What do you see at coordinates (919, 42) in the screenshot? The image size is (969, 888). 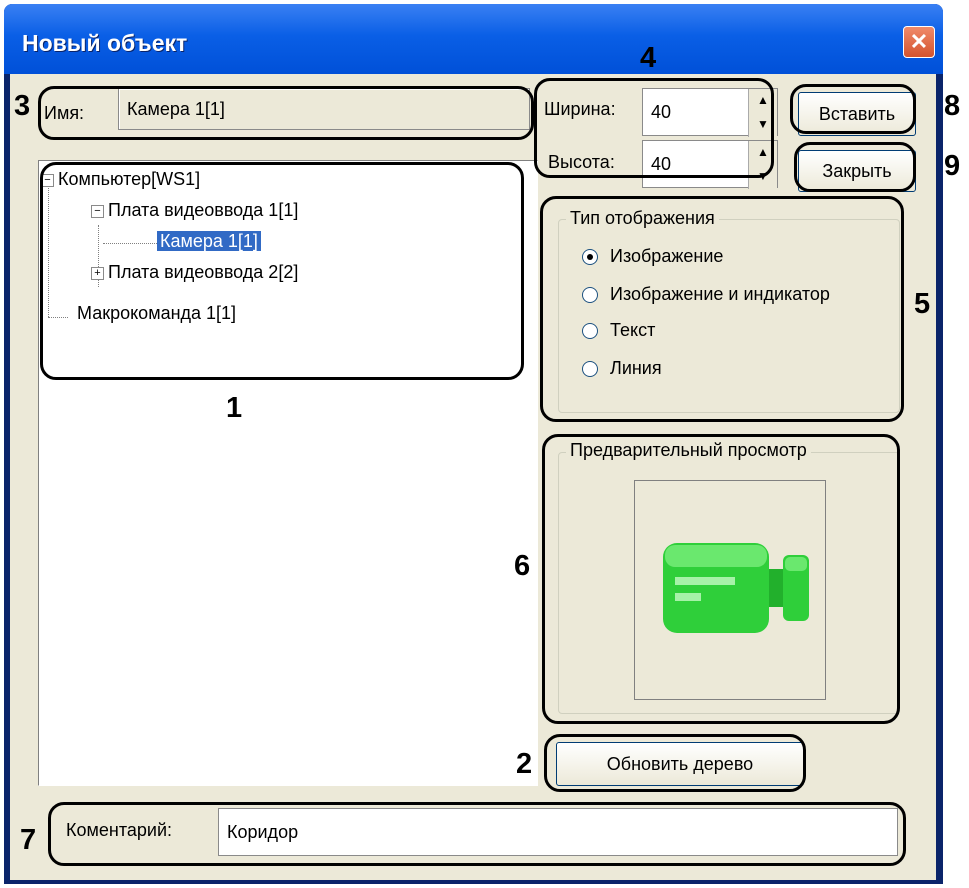 I see `window-close-button: ✕` at bounding box center [919, 42].